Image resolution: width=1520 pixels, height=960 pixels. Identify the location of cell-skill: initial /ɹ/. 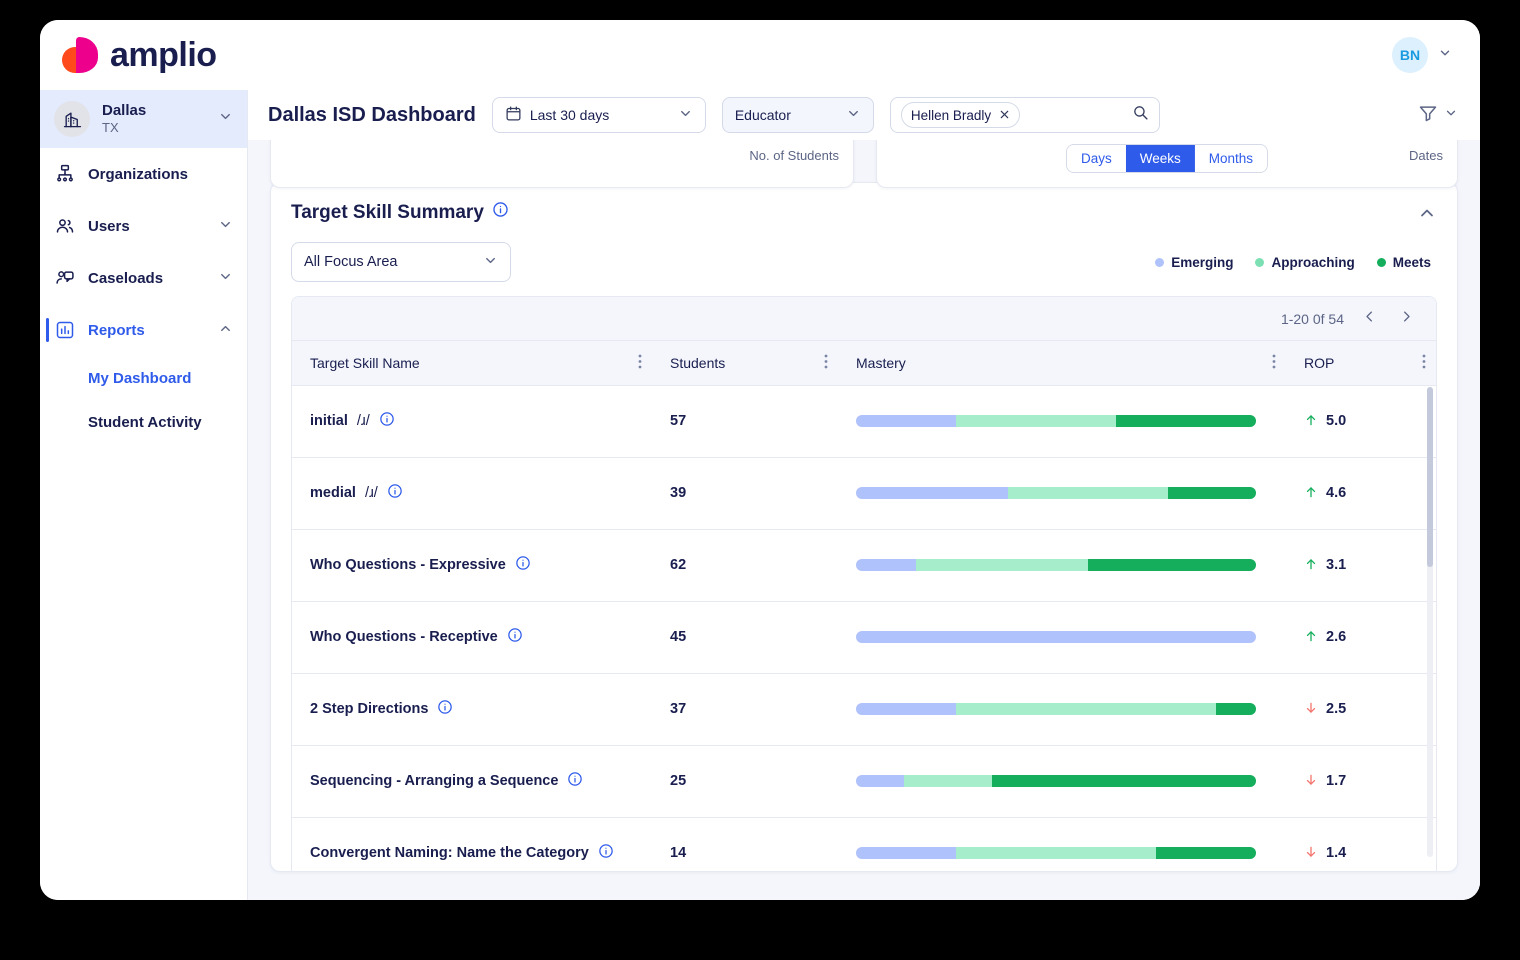
(472, 421).